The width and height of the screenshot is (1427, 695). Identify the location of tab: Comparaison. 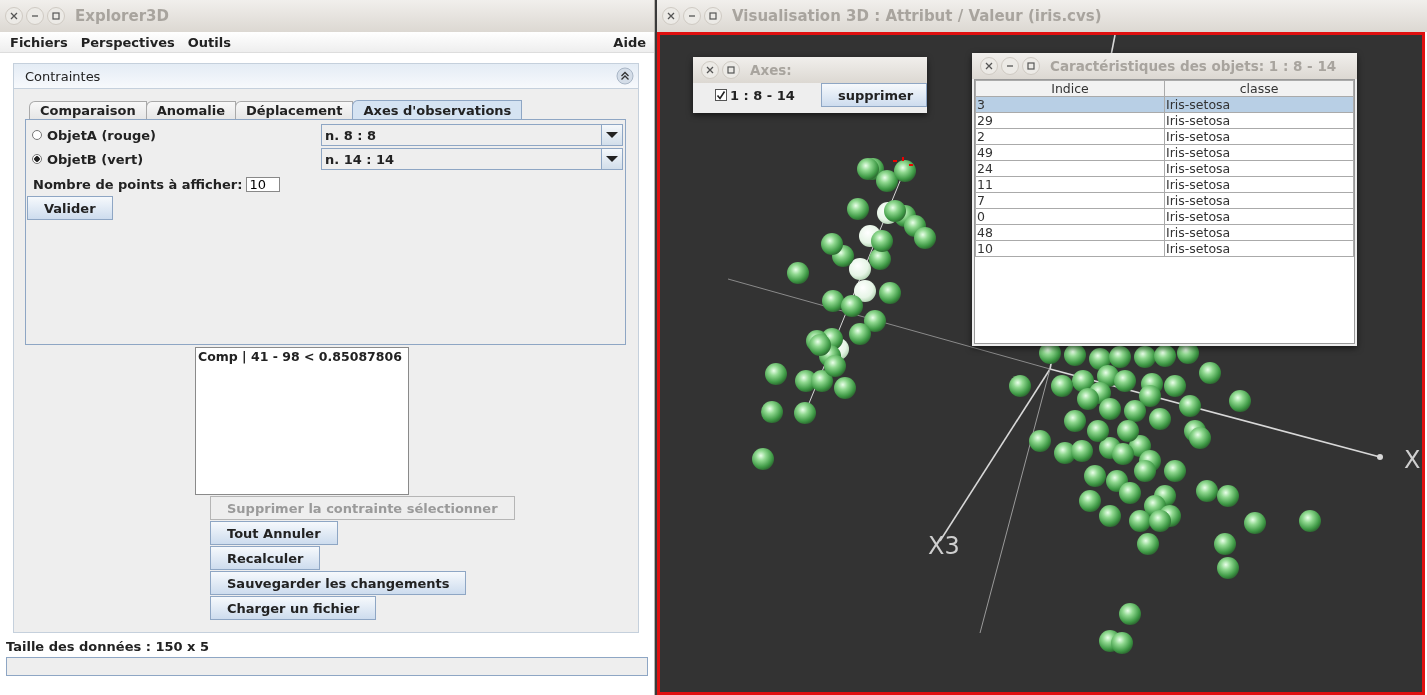
(88, 110).